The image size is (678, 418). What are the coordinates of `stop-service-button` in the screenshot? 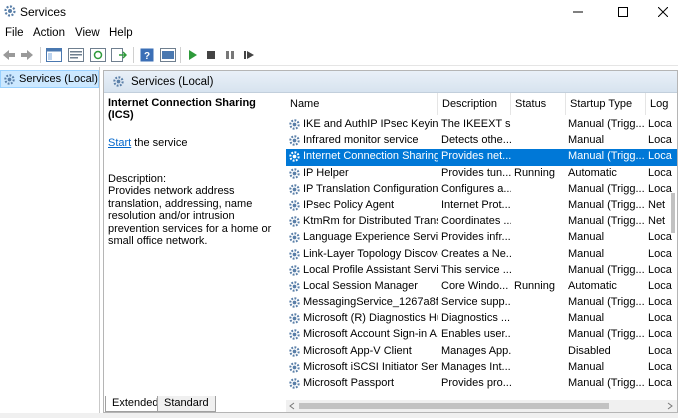 It's located at (211, 55).